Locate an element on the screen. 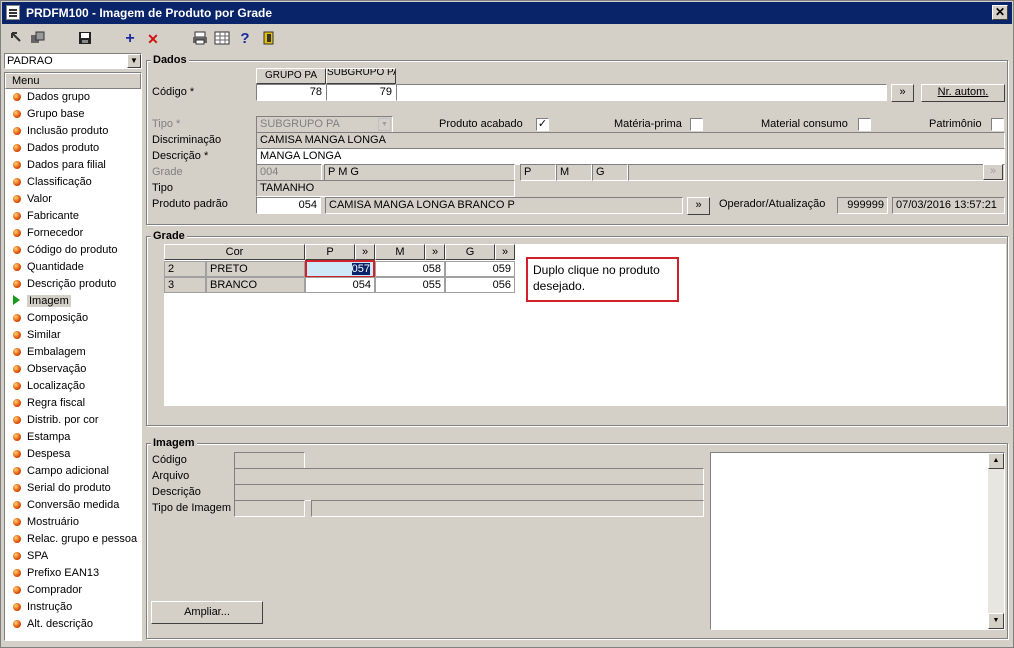  grade-cell: 054 is located at coordinates (340, 285).